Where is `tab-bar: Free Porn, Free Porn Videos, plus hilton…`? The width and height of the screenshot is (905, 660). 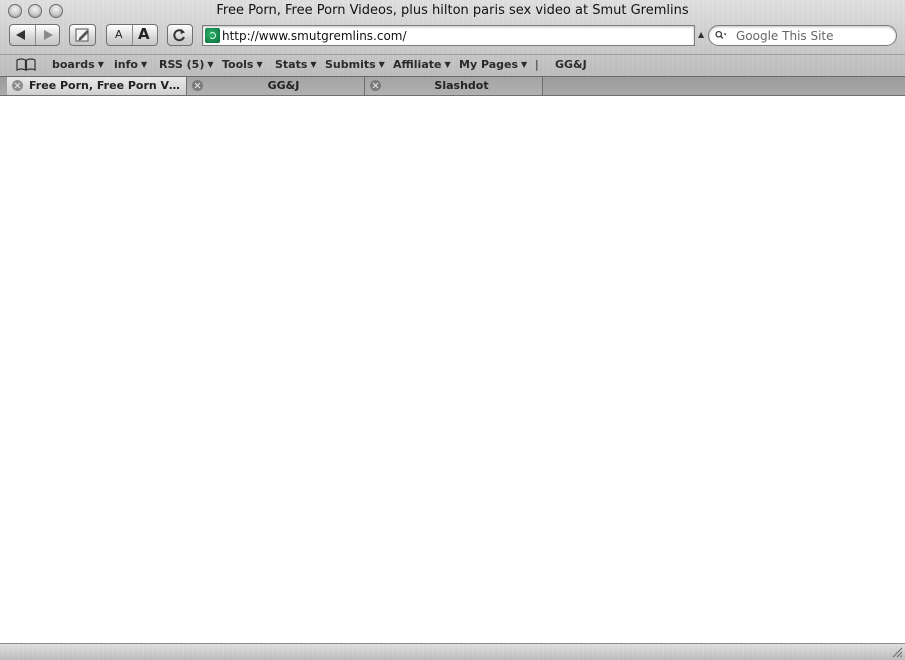 tab-bar: Free Porn, Free Porn Videos, plus hilton… is located at coordinates (452, 86).